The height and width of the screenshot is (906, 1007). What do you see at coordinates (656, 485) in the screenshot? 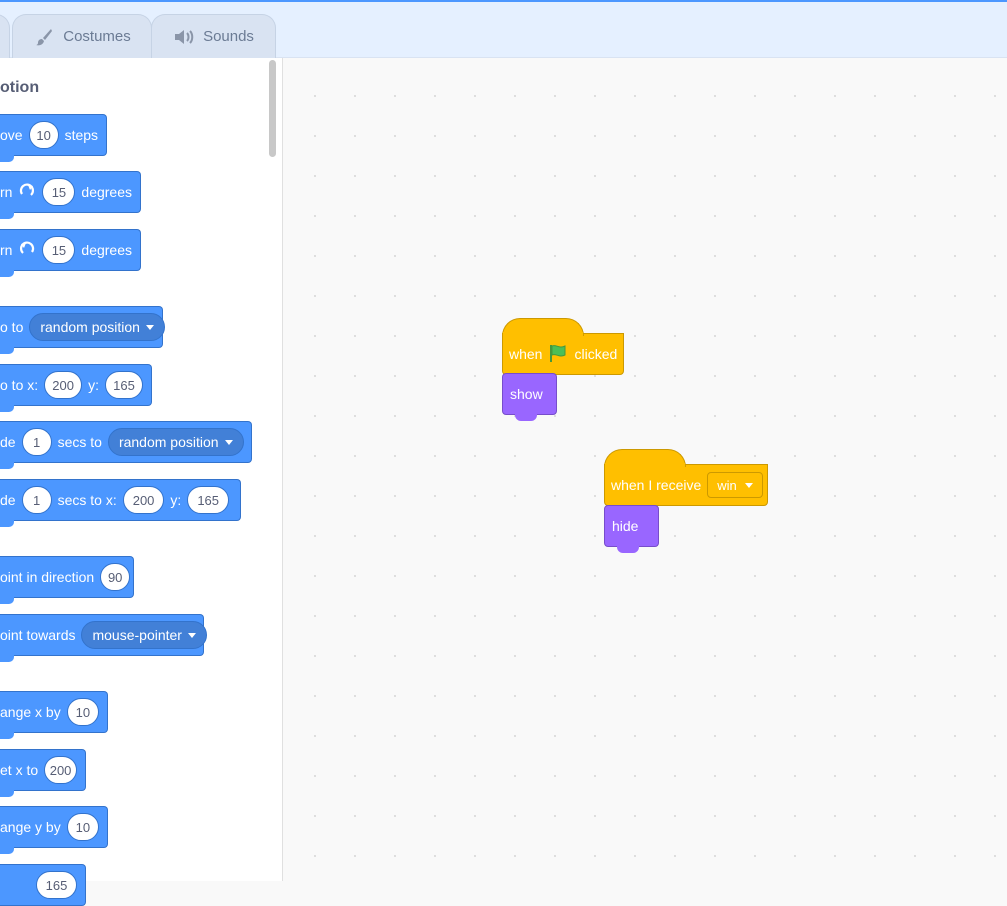
I see `block-text: when I receive` at bounding box center [656, 485].